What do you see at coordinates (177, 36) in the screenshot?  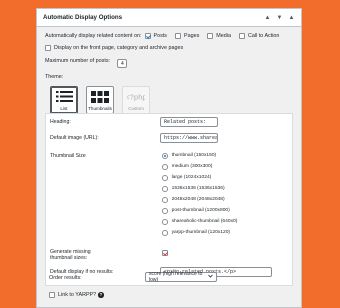 I see `pages-checkbox` at bounding box center [177, 36].